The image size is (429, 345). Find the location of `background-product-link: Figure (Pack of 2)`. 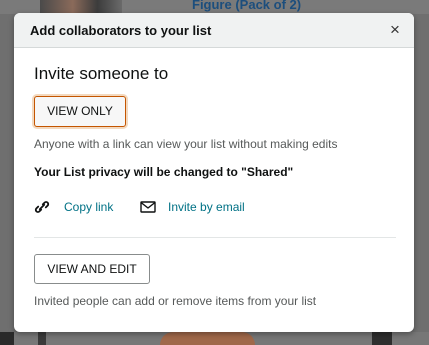

background-product-link: Figure (Pack of 2) is located at coordinates (247, 6).